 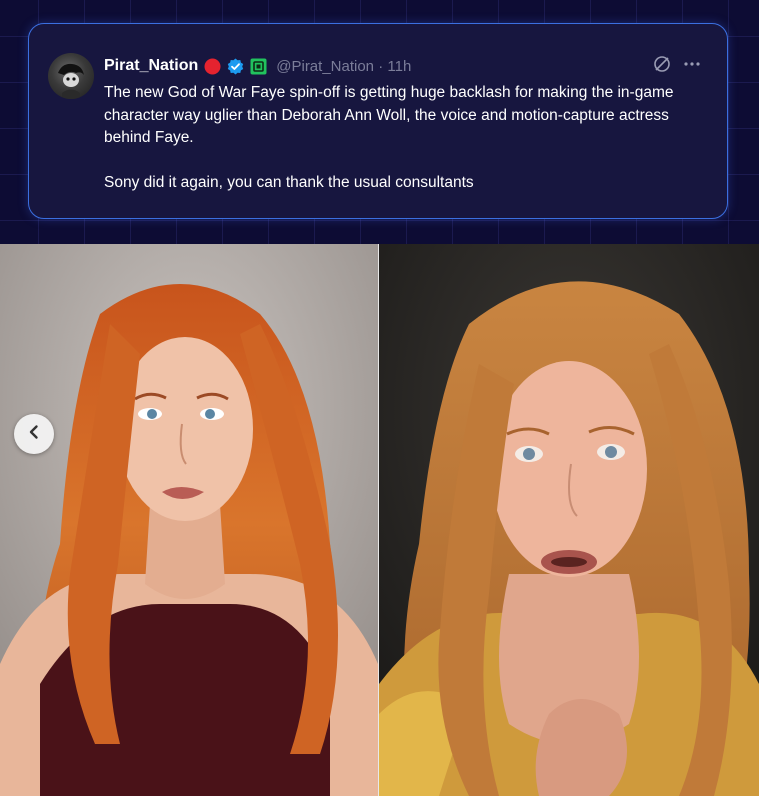 I want to click on avatar, so click(x=71, y=76).